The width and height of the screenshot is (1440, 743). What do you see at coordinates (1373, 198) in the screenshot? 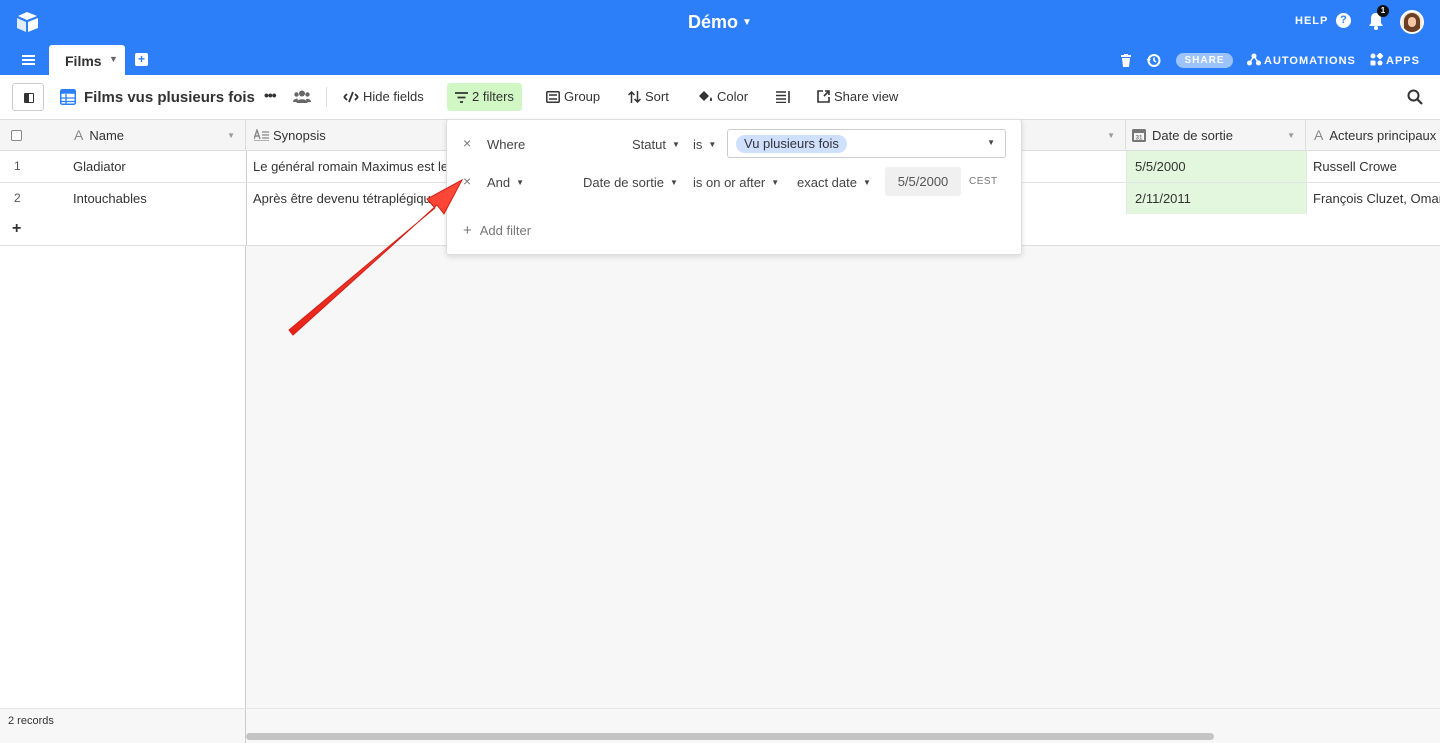
I see `cell-actors: François Cluzet, Omar Sy` at bounding box center [1373, 198].